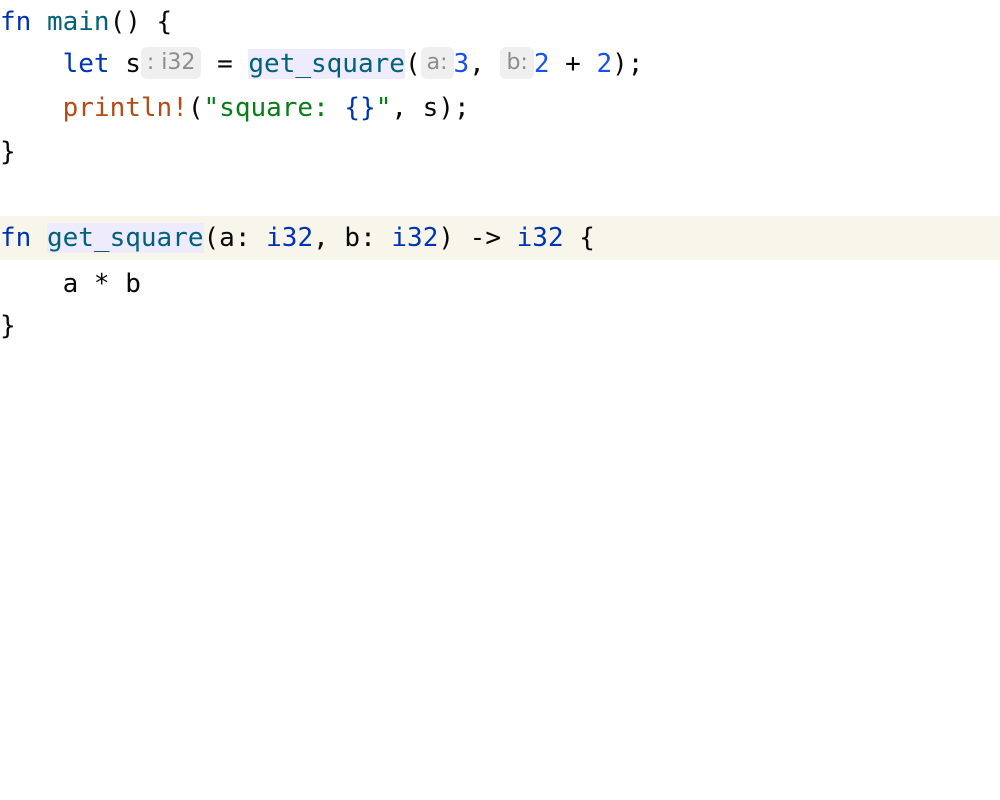 This screenshot has width=1000, height=800. Describe the element at coordinates (430, 108) in the screenshot. I see `macro-args-rest: , s);` at that location.